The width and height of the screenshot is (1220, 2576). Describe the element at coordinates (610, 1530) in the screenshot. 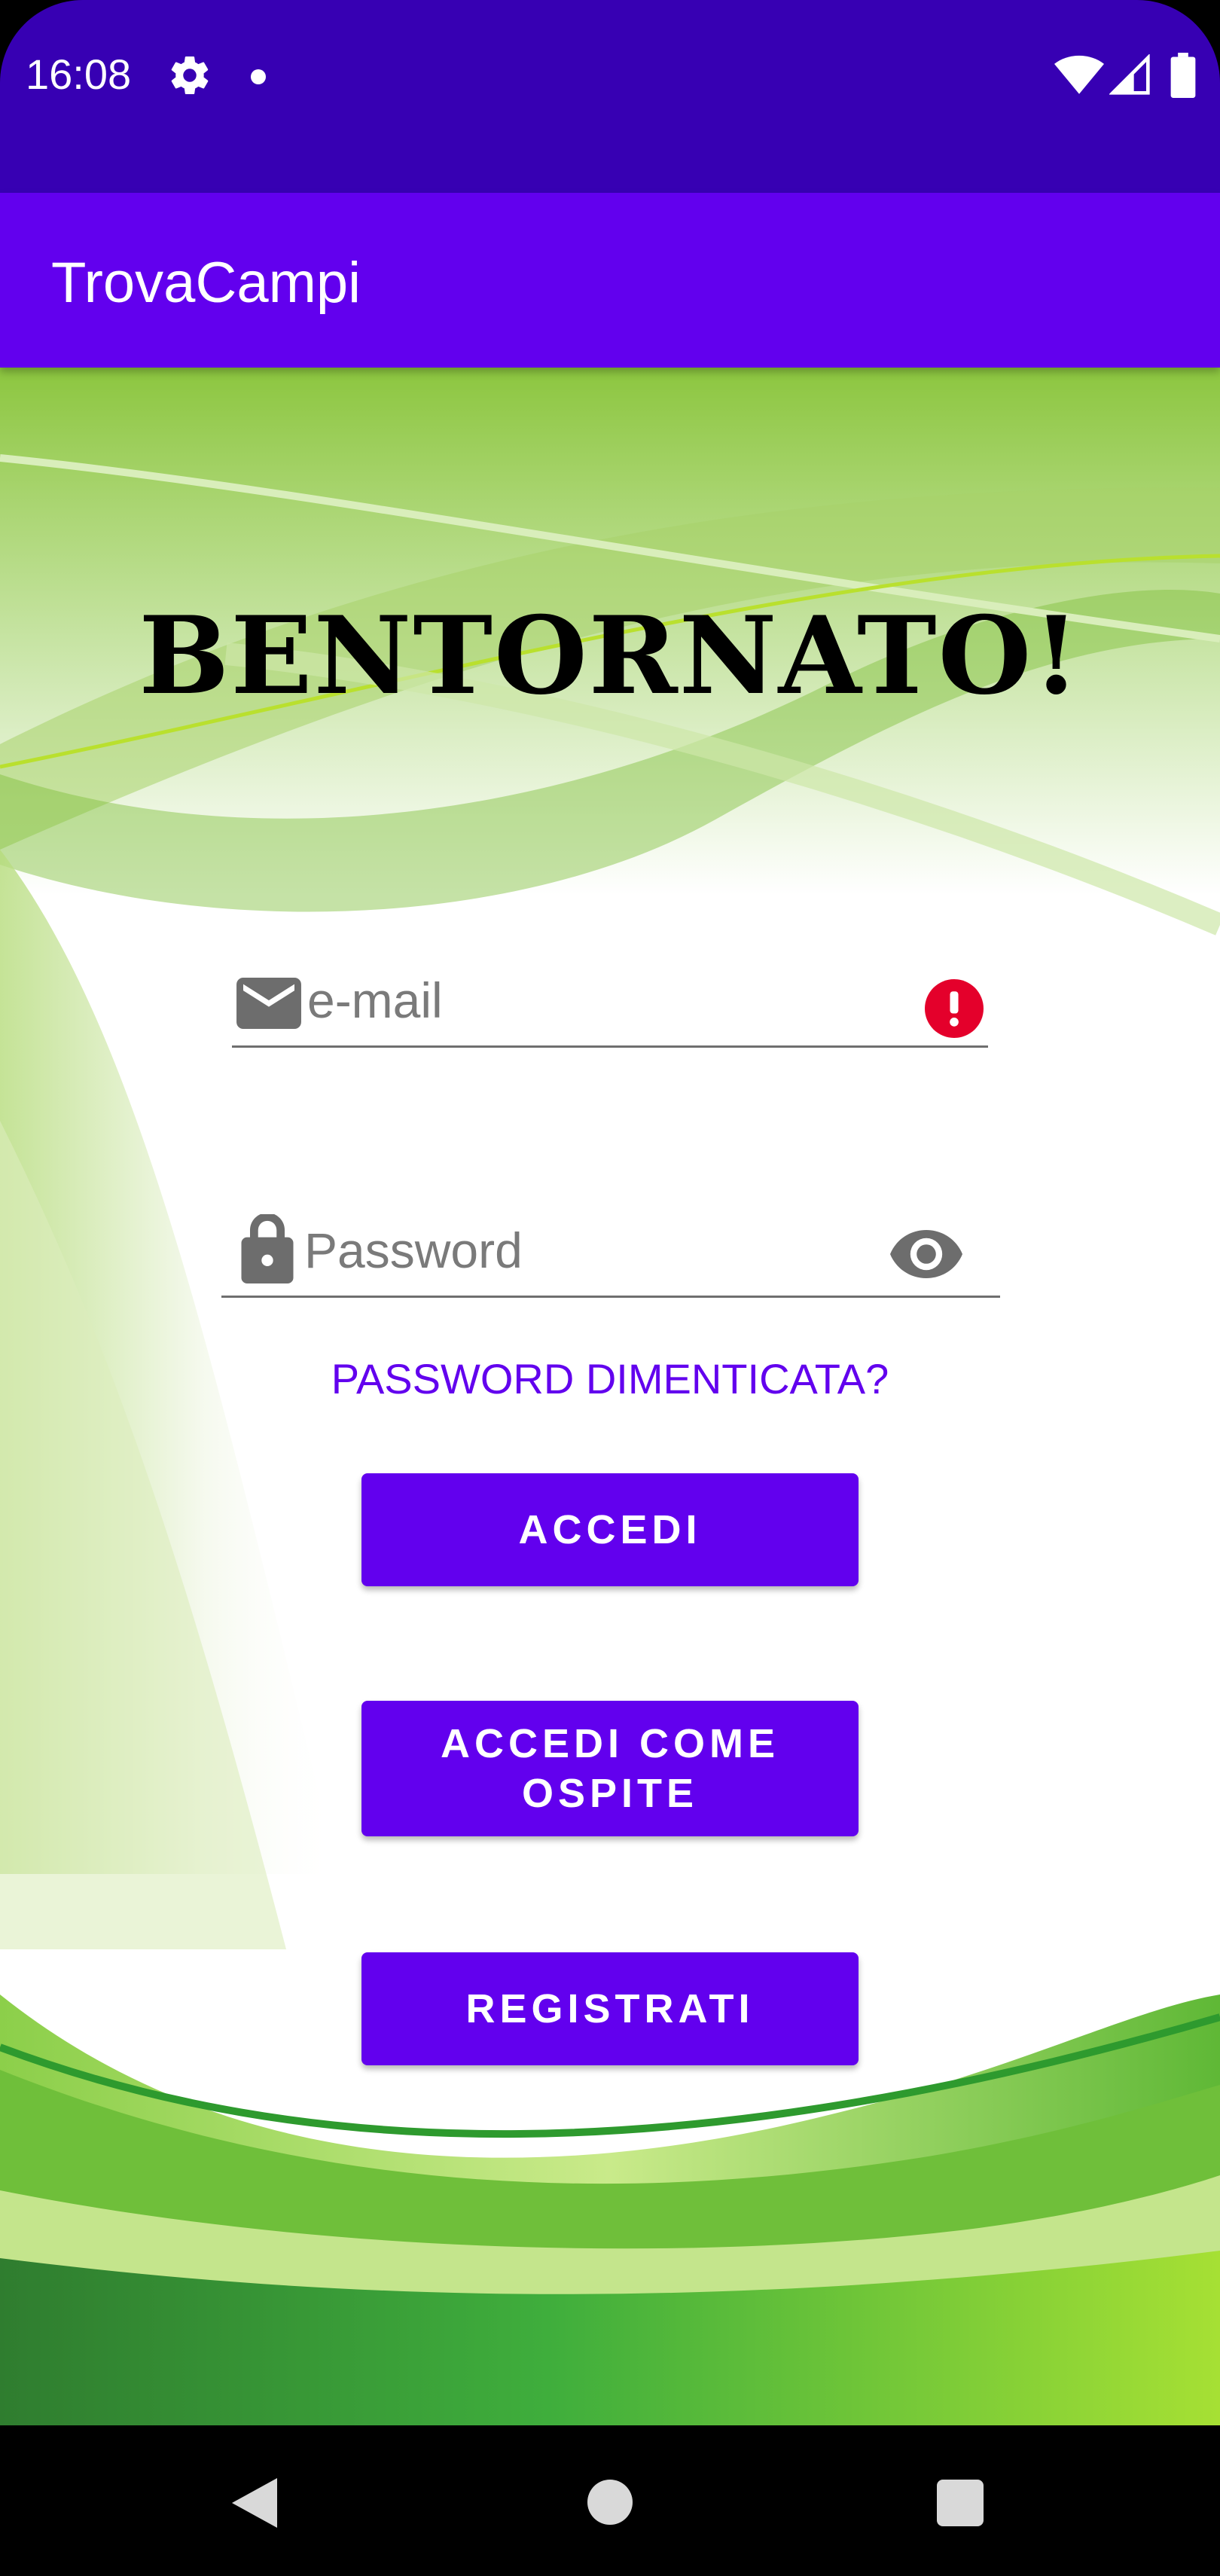

I see `login-button: ACCEDI` at that location.